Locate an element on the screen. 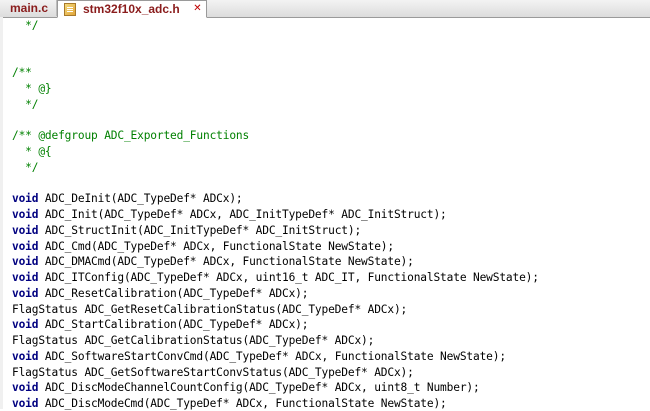 The height and width of the screenshot is (411, 650). tab-label: stm32f10x_adc.h is located at coordinates (131, 9).